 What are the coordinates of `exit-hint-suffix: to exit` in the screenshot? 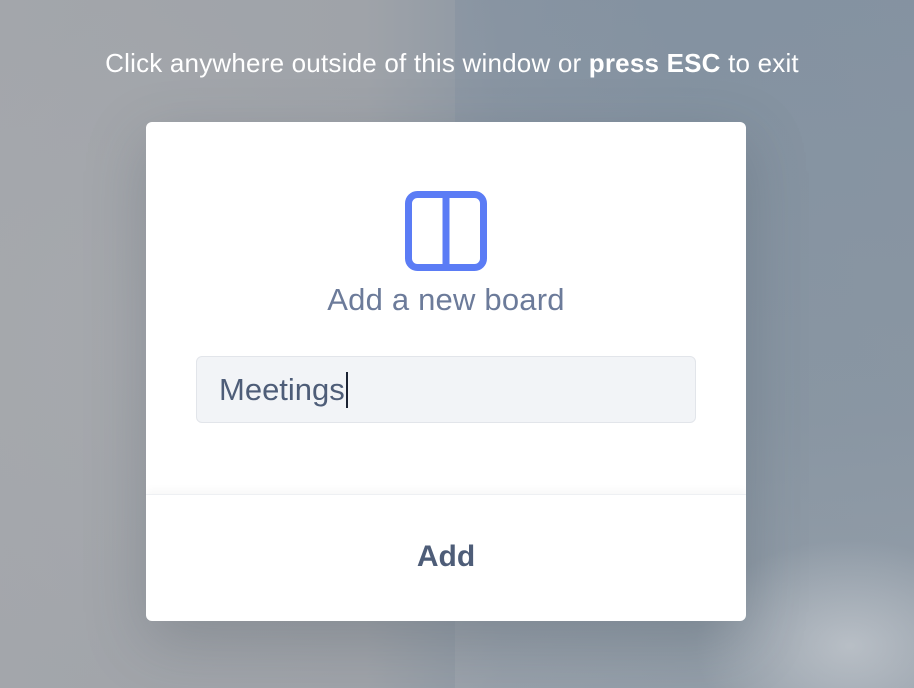 It's located at (759, 63).